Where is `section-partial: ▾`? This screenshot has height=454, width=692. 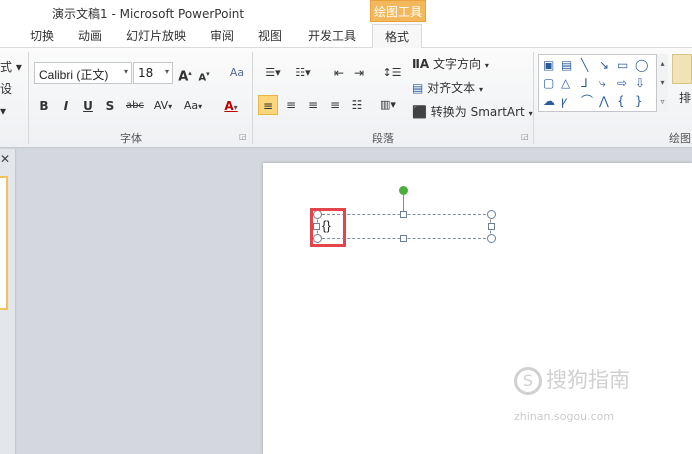 section-partial: ▾ is located at coordinates (11, 111).